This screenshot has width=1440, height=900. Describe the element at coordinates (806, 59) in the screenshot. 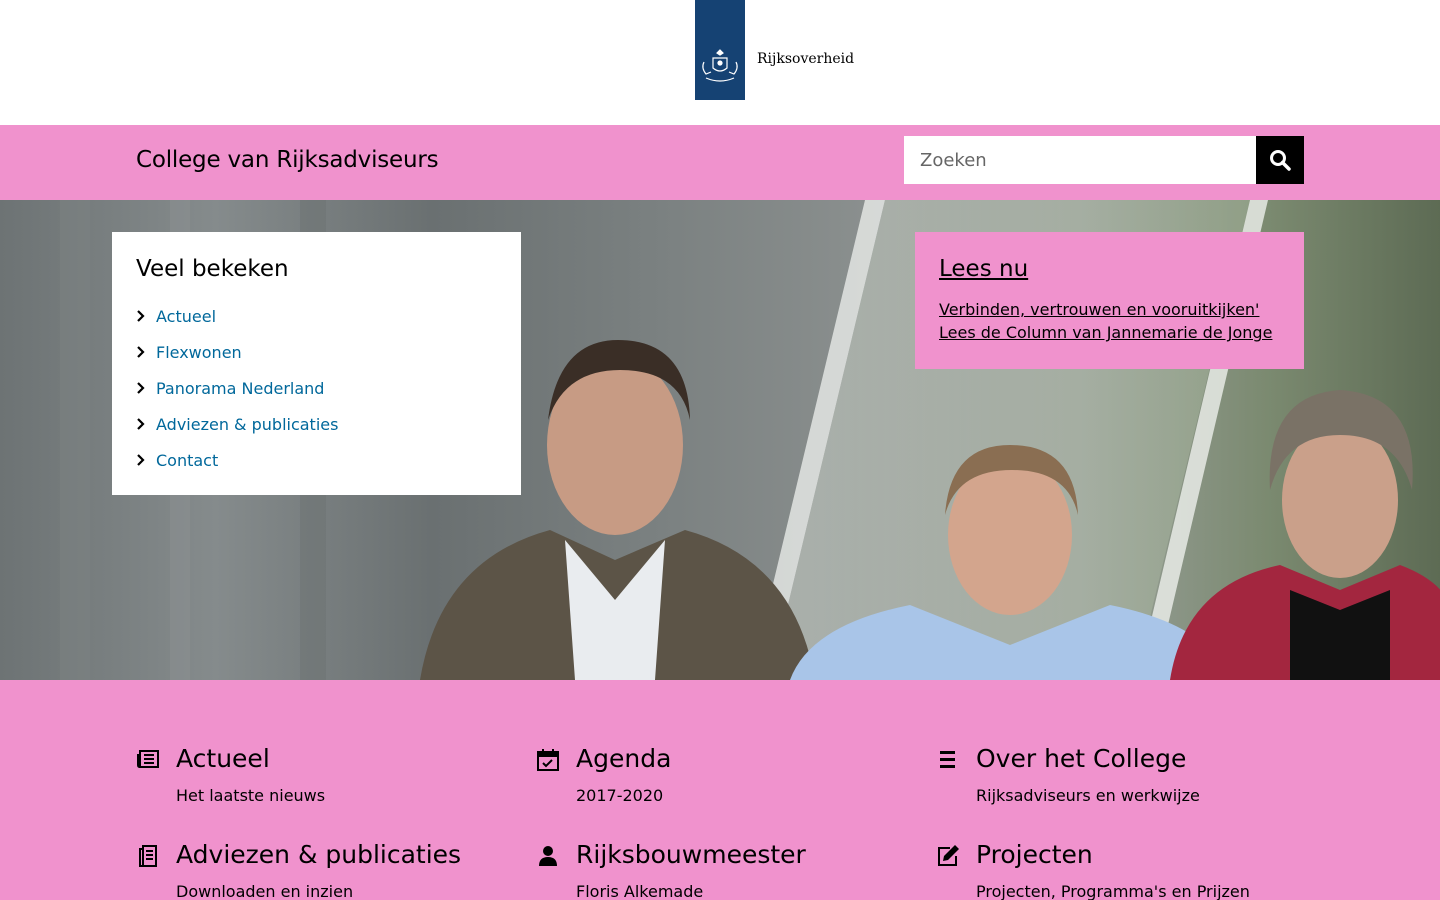

I see `logo-text: Rijksoverheid` at that location.